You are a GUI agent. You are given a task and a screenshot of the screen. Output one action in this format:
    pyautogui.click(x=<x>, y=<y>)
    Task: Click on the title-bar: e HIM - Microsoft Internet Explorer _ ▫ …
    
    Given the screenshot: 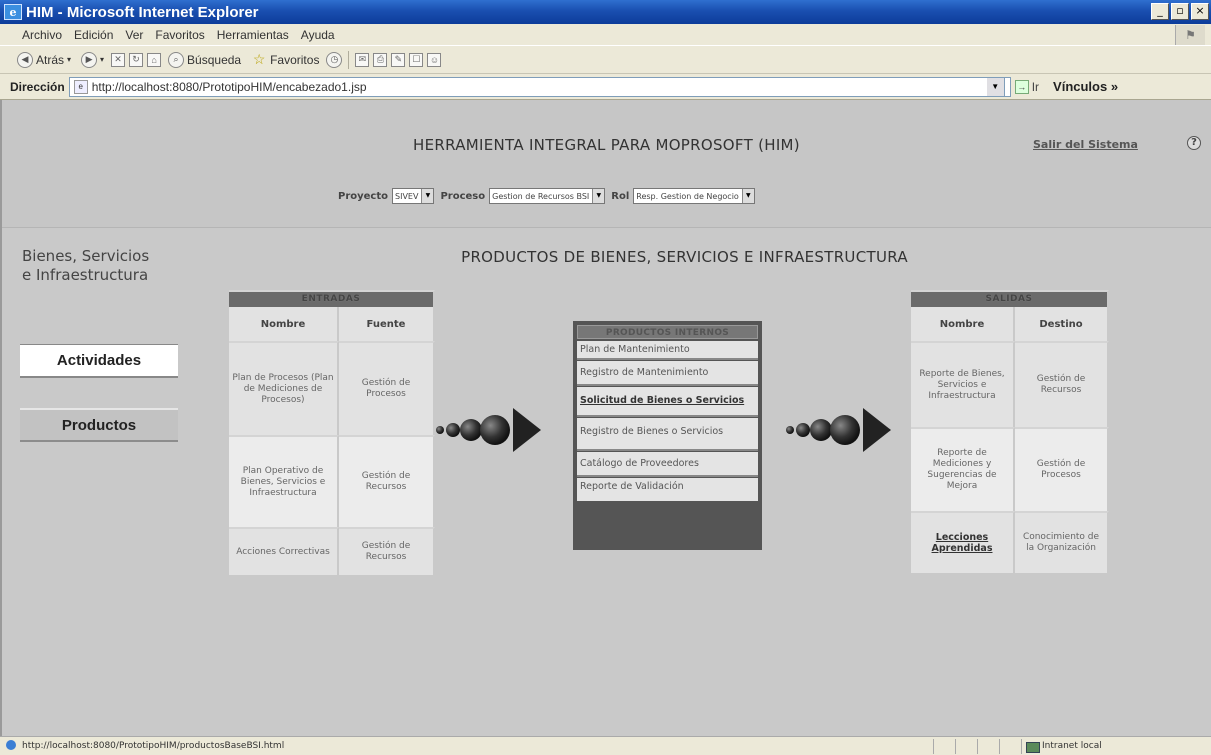 What is the action you would take?
    pyautogui.click(x=605, y=12)
    